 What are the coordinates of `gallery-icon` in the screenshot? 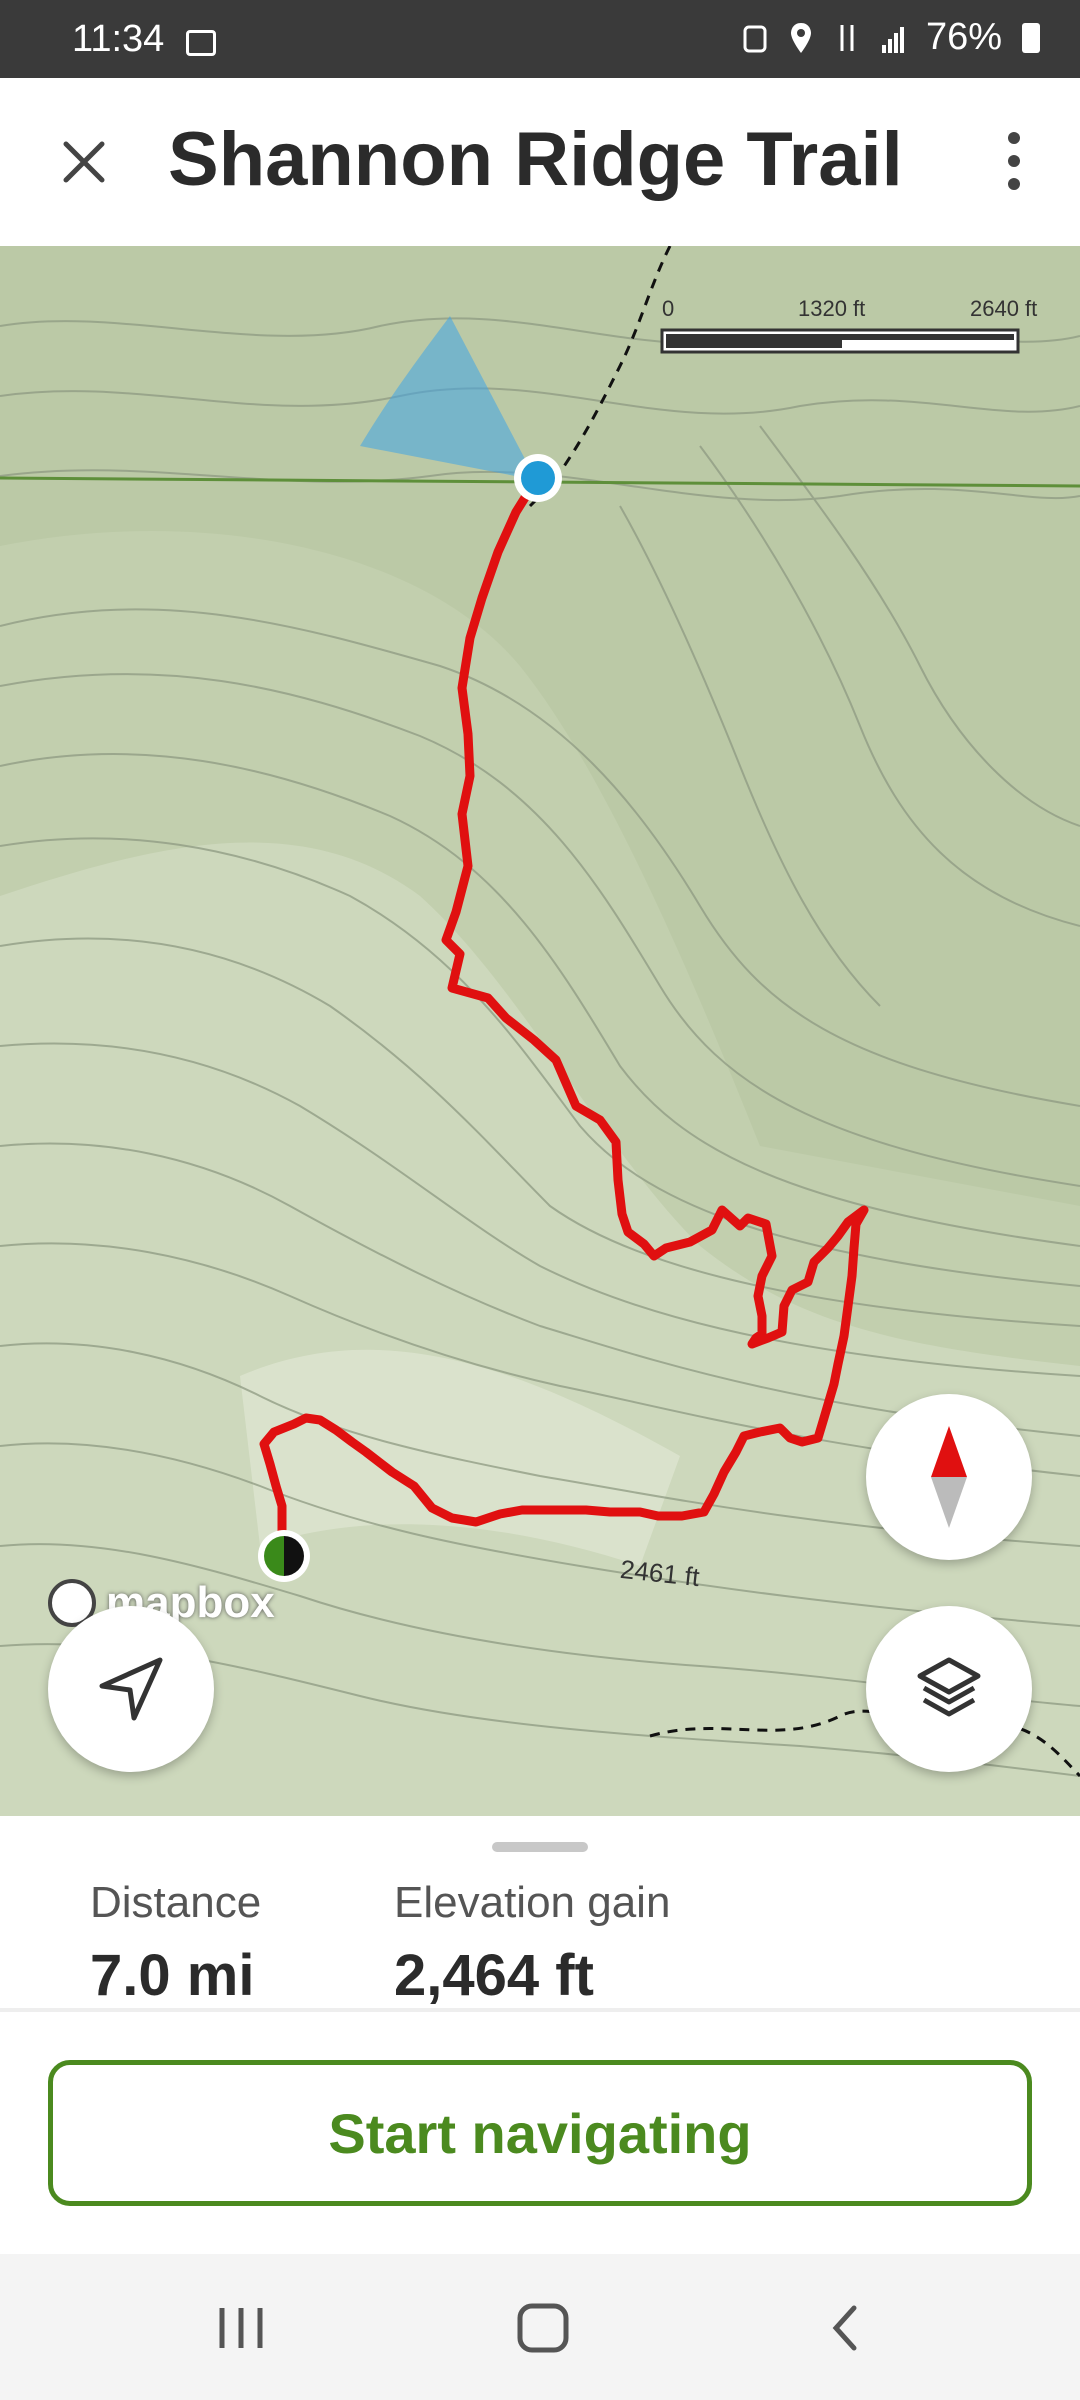 It's located at (201, 43).